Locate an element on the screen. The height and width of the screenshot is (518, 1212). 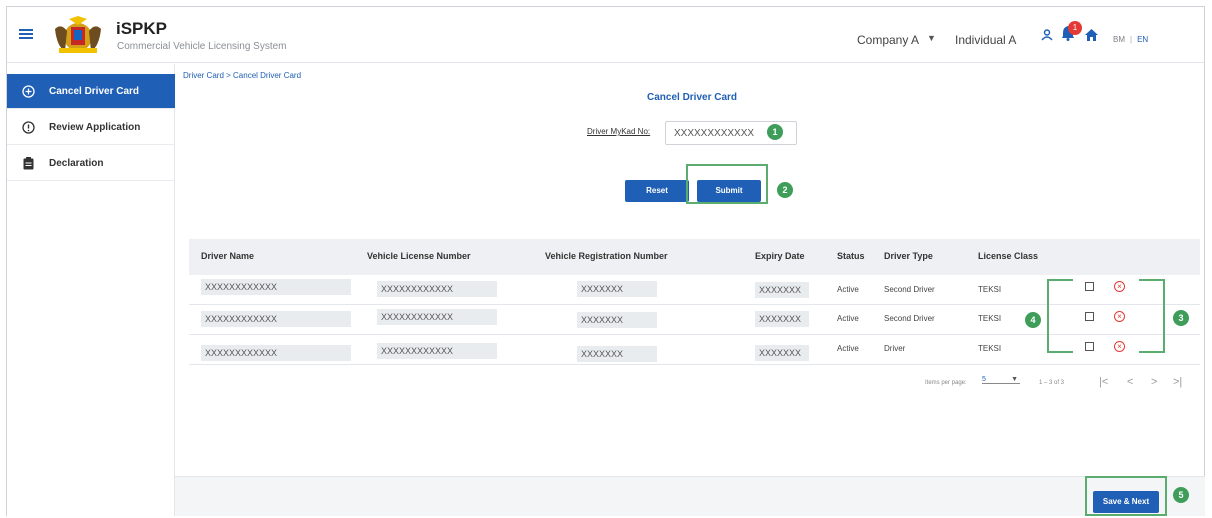
notification-badge: 1 is located at coordinates (1075, 28).